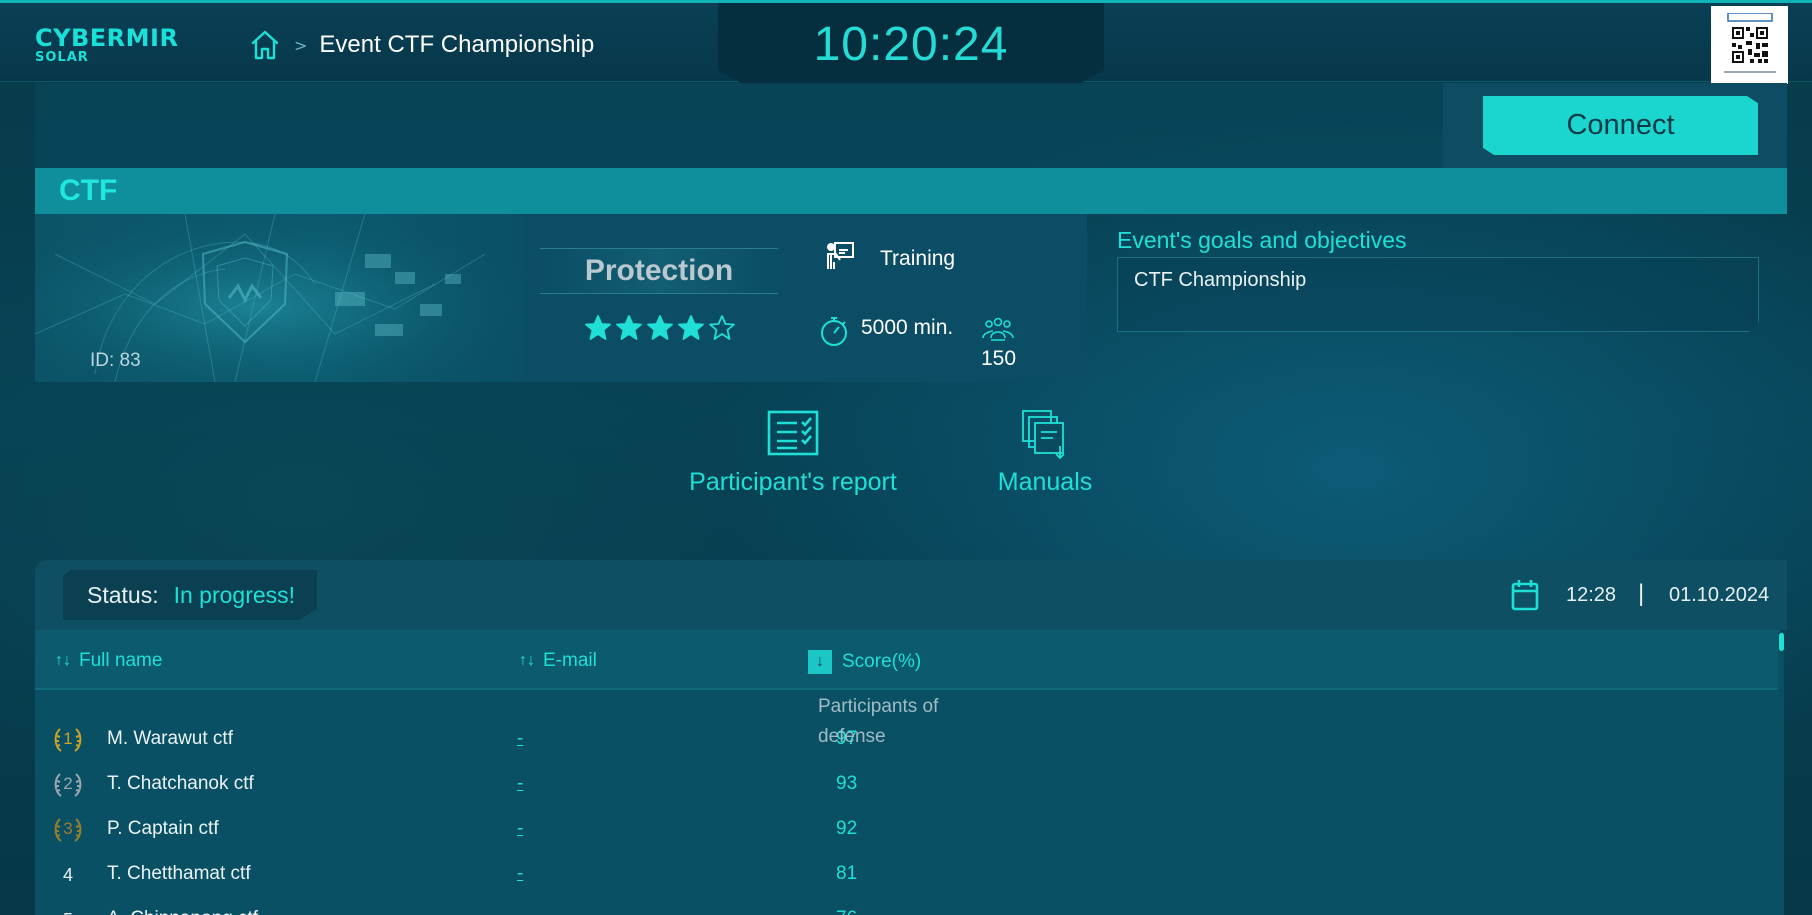 The width and height of the screenshot is (1812, 915). What do you see at coordinates (68, 909) in the screenshot?
I see `rank-number: 5` at bounding box center [68, 909].